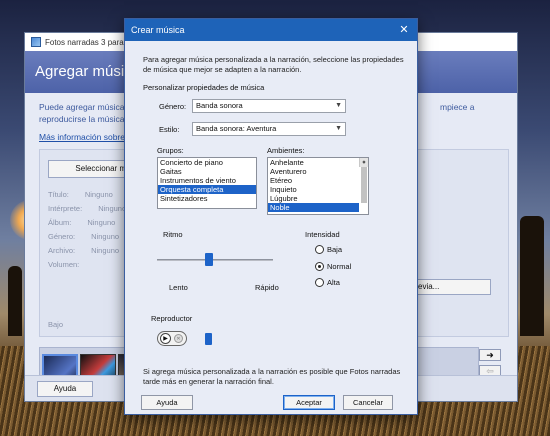  Describe the element at coordinates (318, 198) in the screenshot. I see `ambients-list-item: Lúgubre` at that location.